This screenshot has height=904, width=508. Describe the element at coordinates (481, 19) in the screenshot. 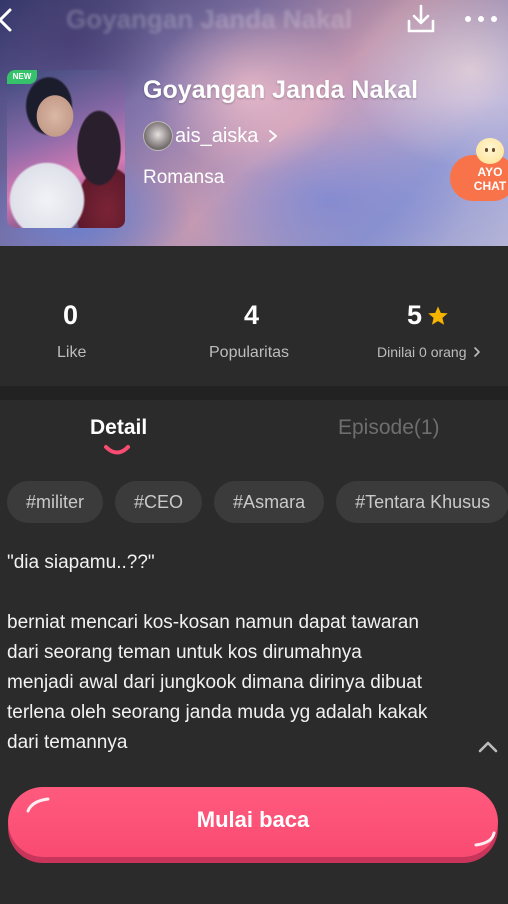

I see `more-horizontal-icon` at that location.